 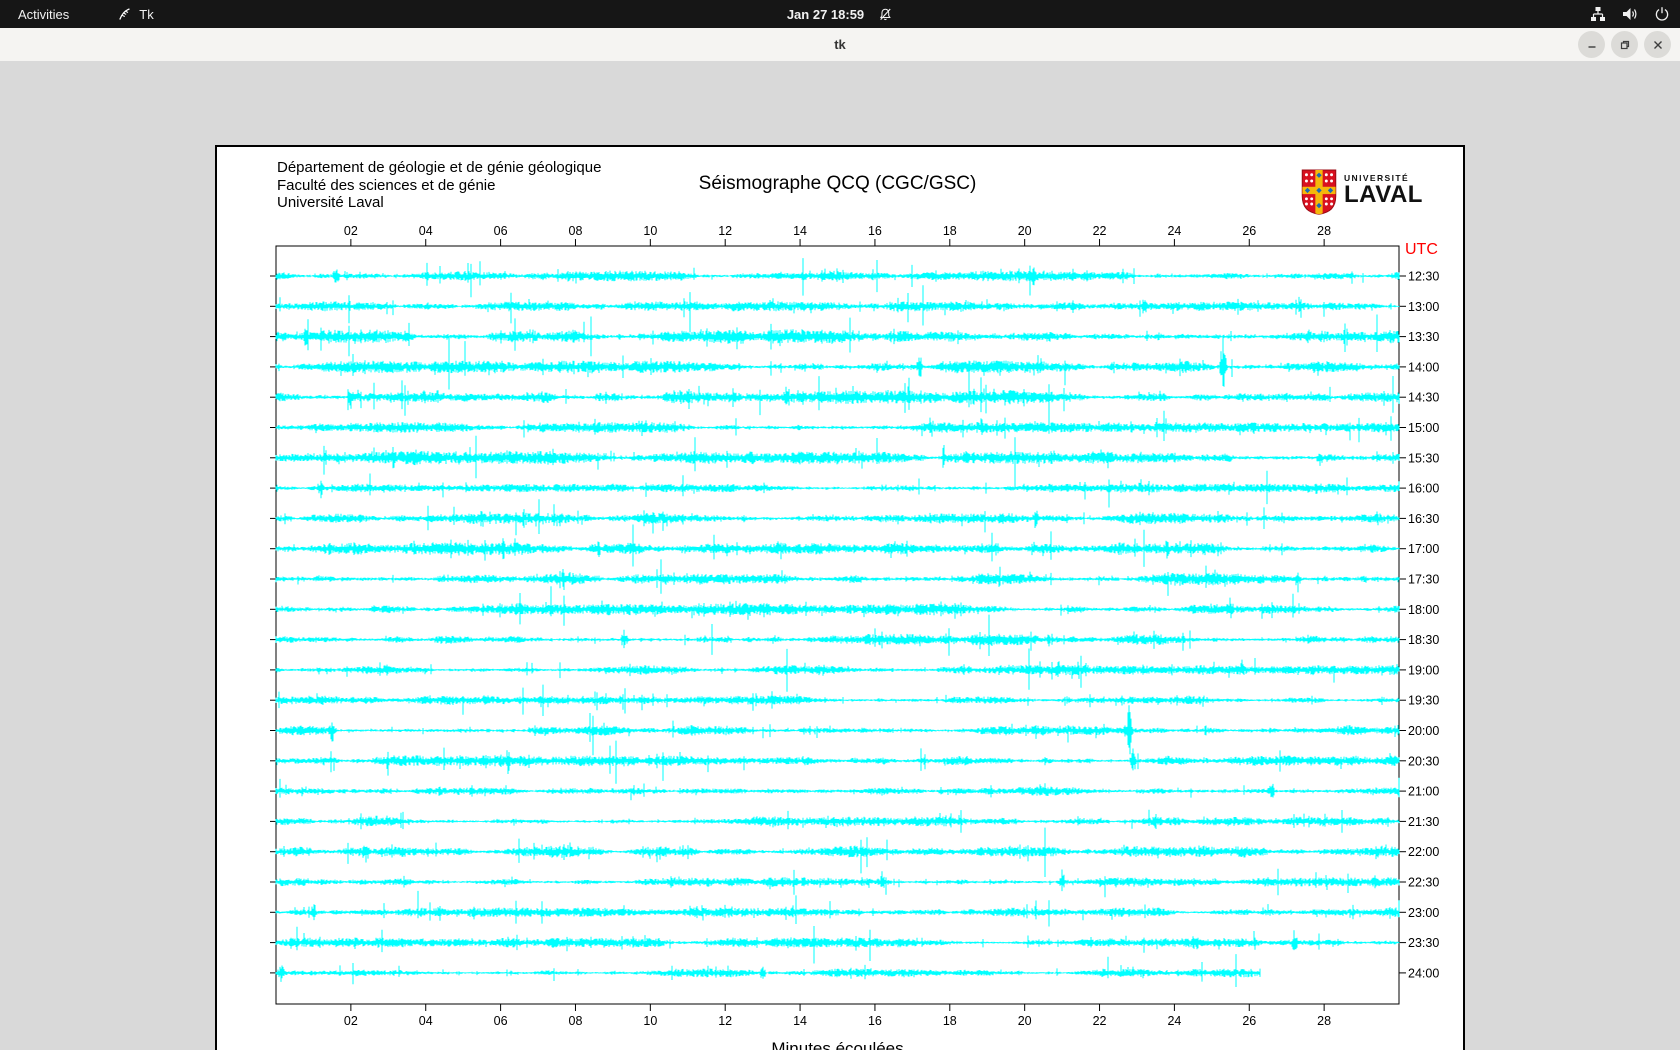 I want to click on minimize-button, so click(x=1591, y=44).